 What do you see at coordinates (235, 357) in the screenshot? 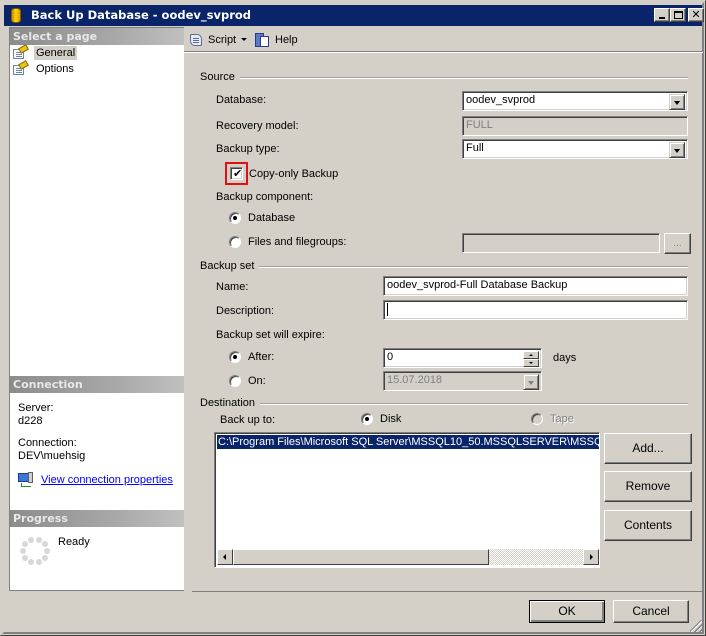
I see `expire-after-radio` at bounding box center [235, 357].